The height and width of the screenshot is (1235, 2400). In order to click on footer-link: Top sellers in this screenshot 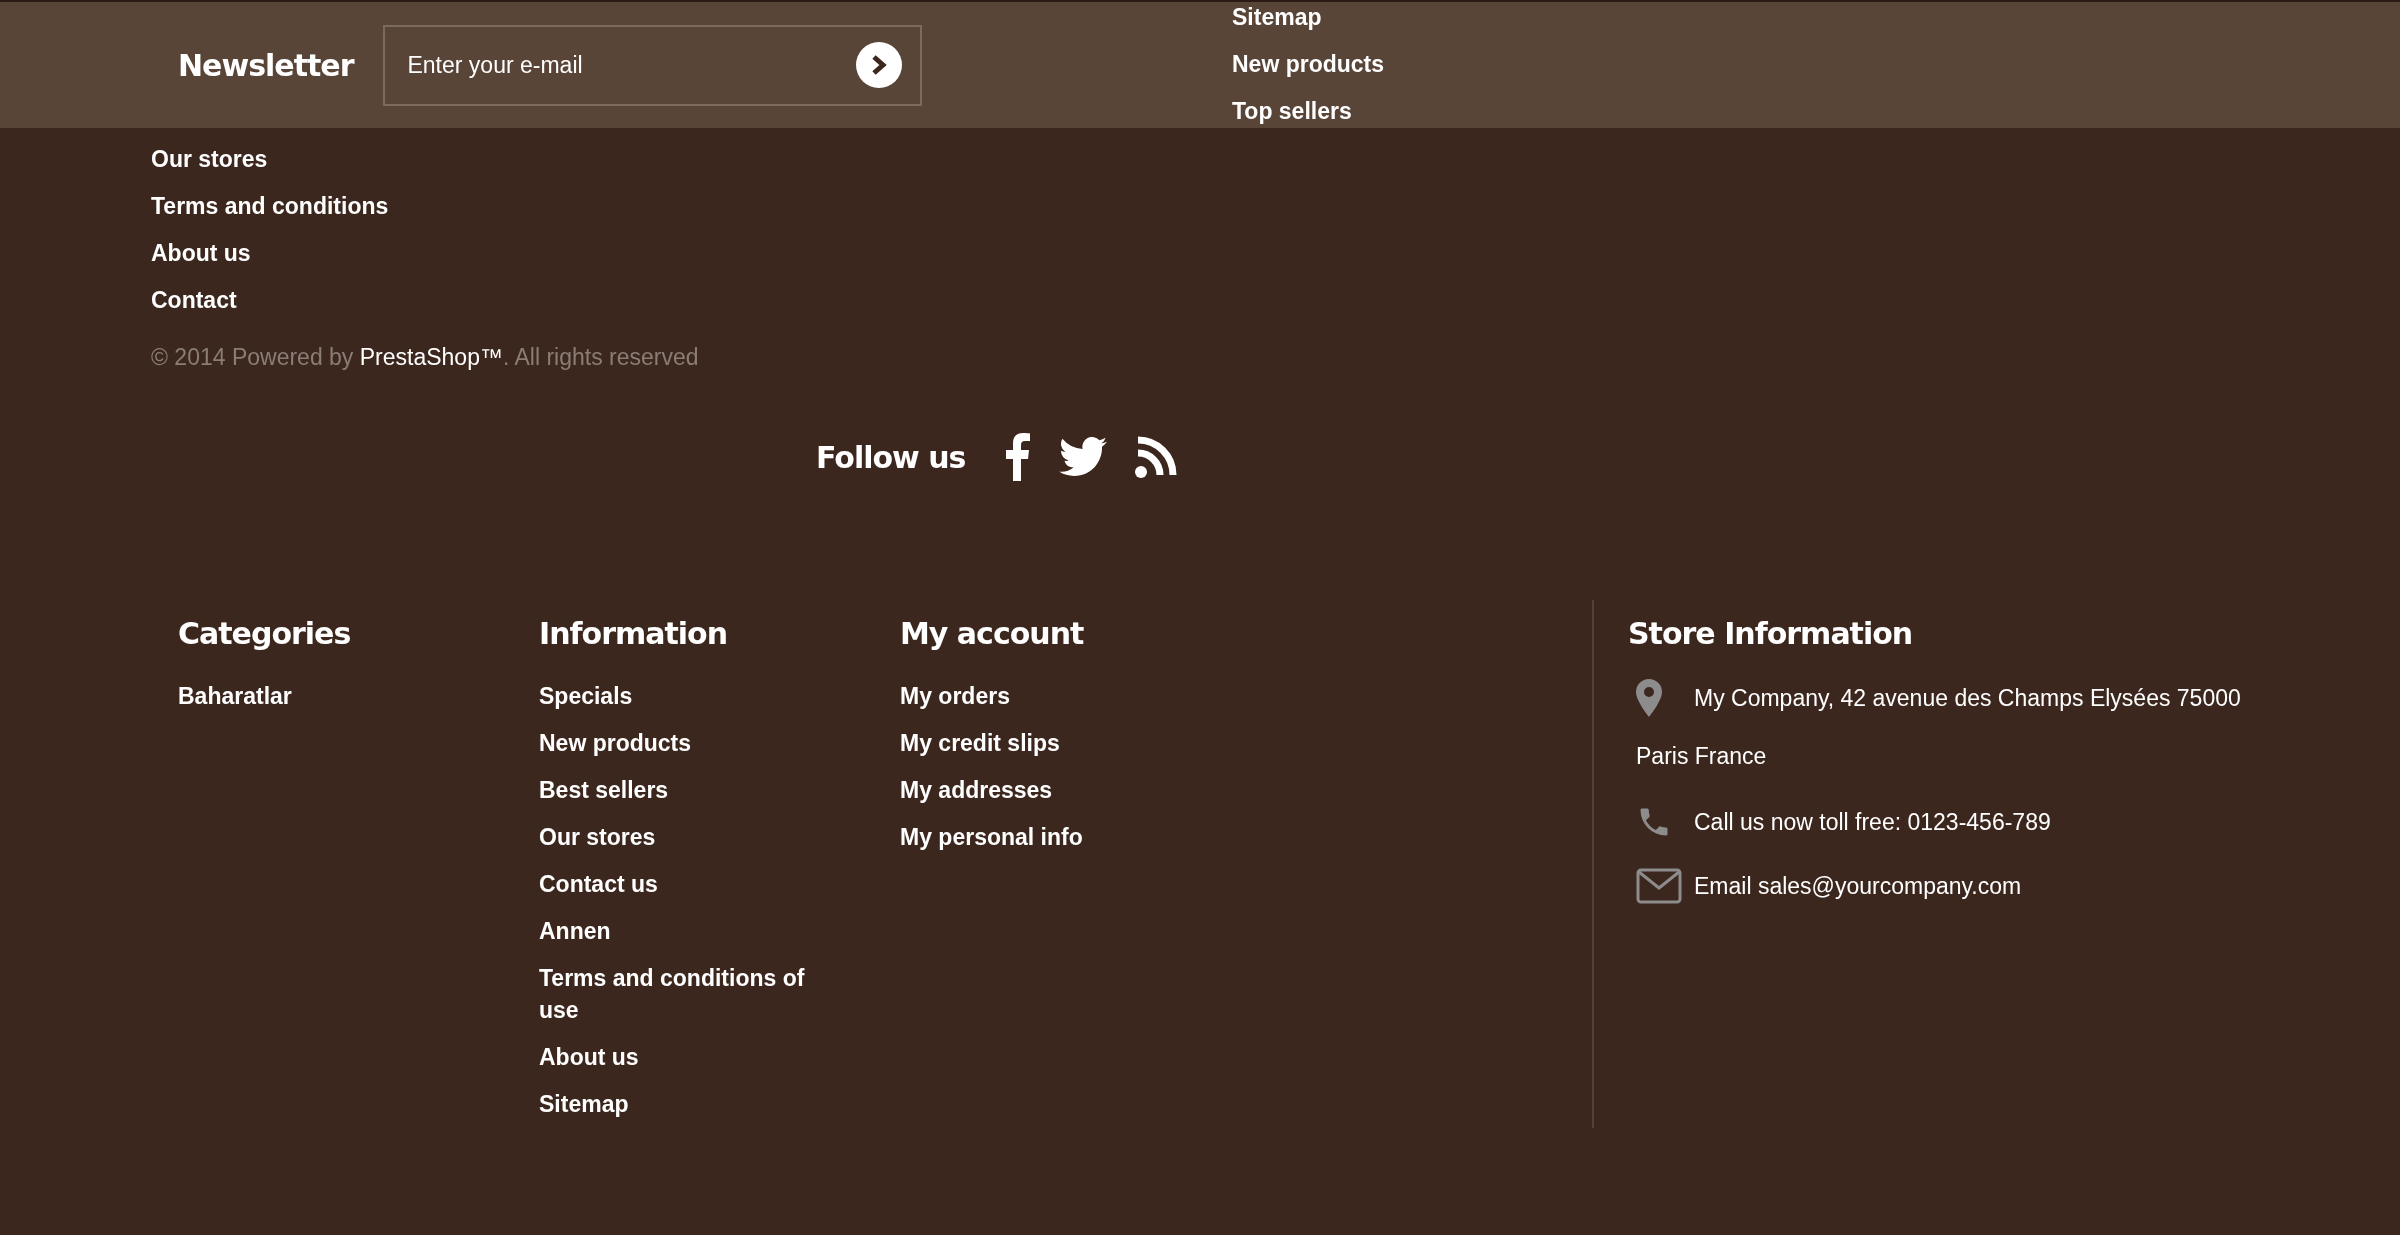, I will do `click(1292, 111)`.